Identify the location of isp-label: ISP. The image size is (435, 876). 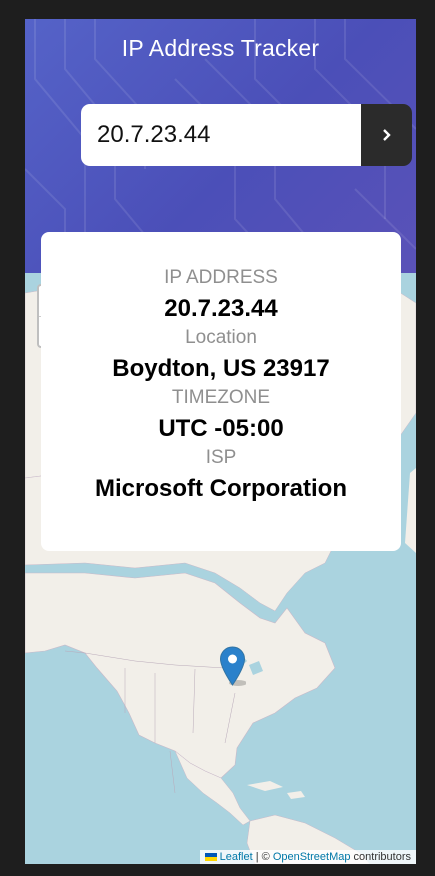
(221, 457).